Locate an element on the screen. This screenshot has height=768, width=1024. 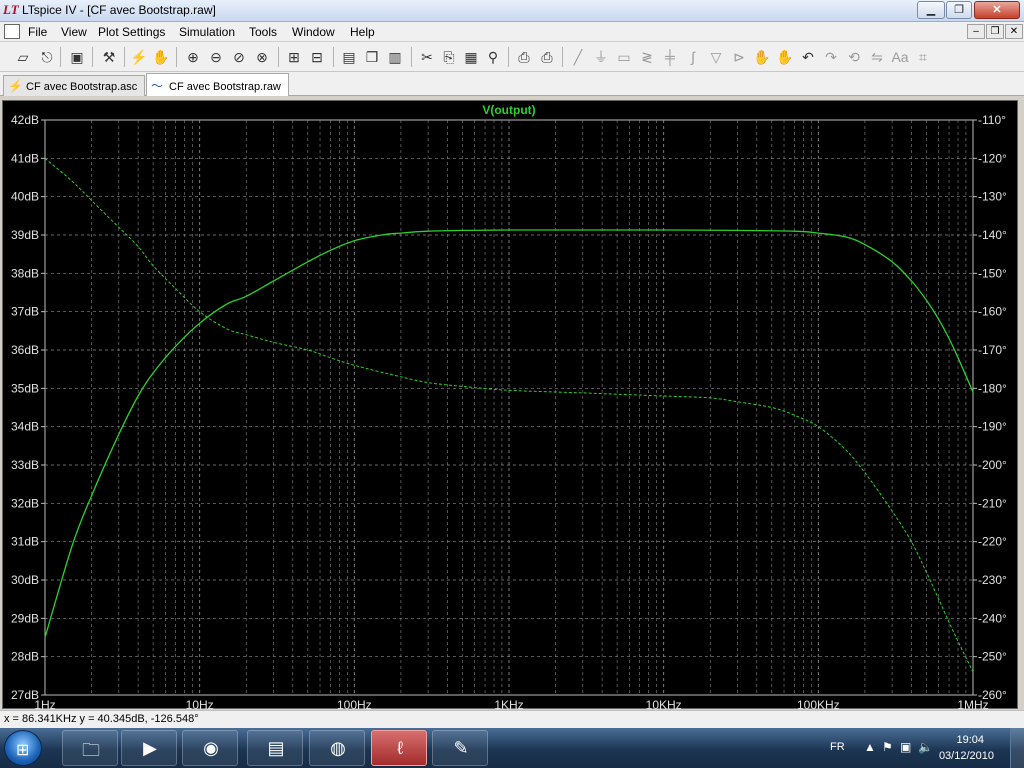
app-task-button: ◉ is located at coordinates (210, 748).